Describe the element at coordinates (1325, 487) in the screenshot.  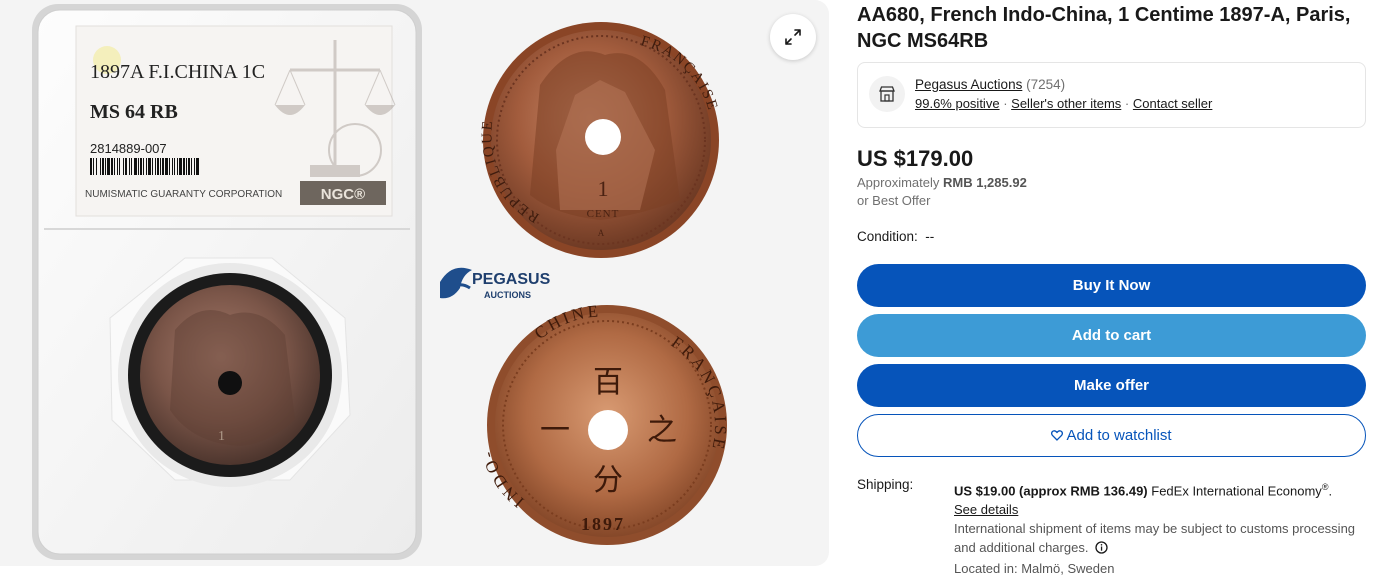
I see `shipping-service-mark: ®` at that location.